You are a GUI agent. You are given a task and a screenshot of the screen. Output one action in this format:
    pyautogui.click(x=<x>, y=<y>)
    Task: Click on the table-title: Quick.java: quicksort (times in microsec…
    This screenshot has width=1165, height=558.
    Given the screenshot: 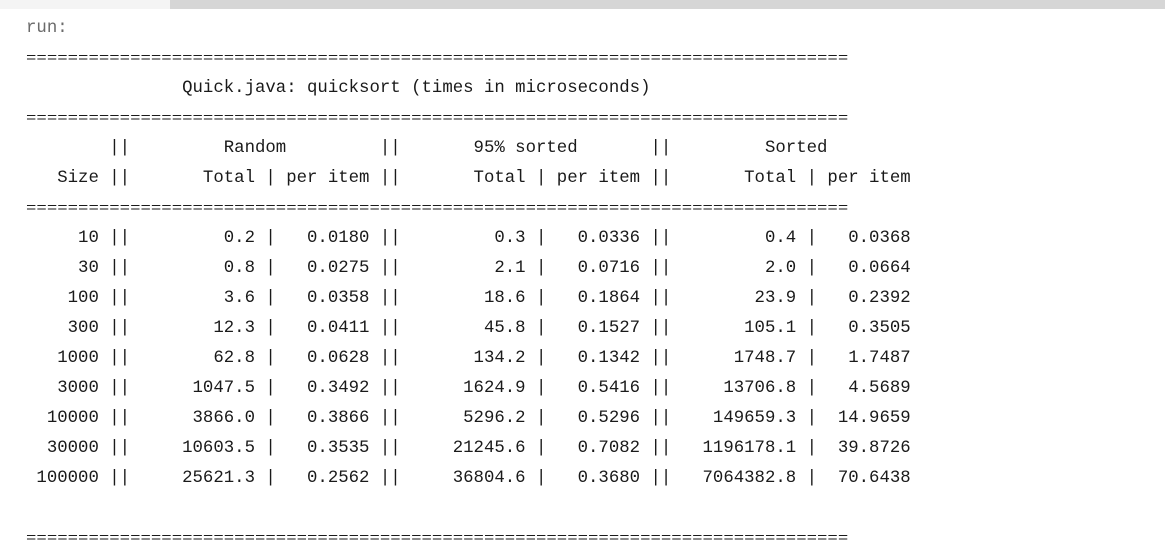 What is the action you would take?
    pyautogui.click(x=338, y=88)
    